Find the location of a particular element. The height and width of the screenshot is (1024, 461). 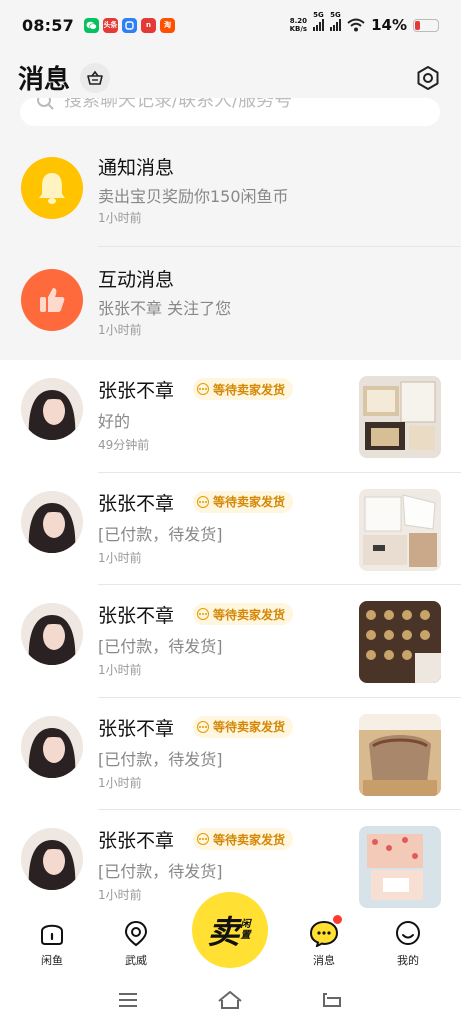

status-time: 08:57 is located at coordinates (48, 25).